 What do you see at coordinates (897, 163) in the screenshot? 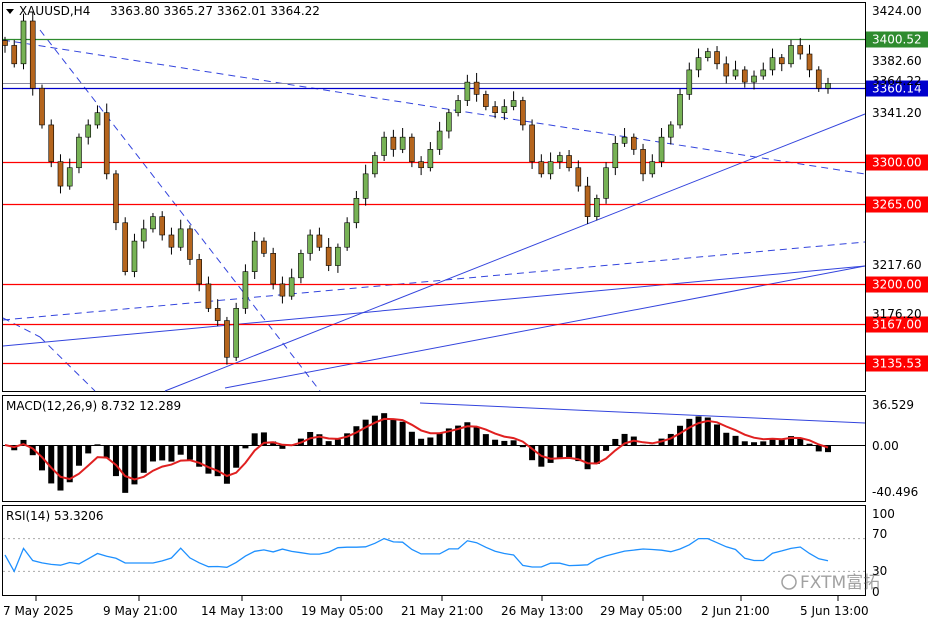
I see `level-label: 3300.00` at bounding box center [897, 163].